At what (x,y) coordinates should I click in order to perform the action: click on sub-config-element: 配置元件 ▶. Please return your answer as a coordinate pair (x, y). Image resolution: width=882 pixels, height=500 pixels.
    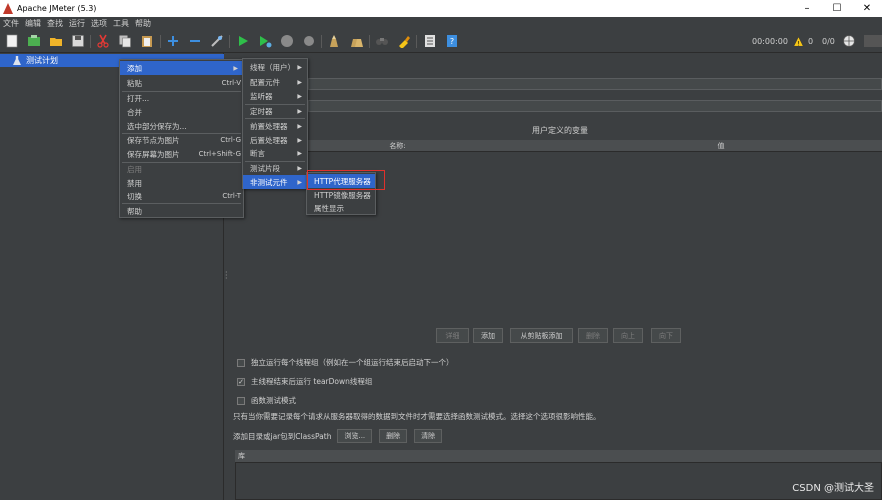
    Looking at the image, I should click on (275, 82).